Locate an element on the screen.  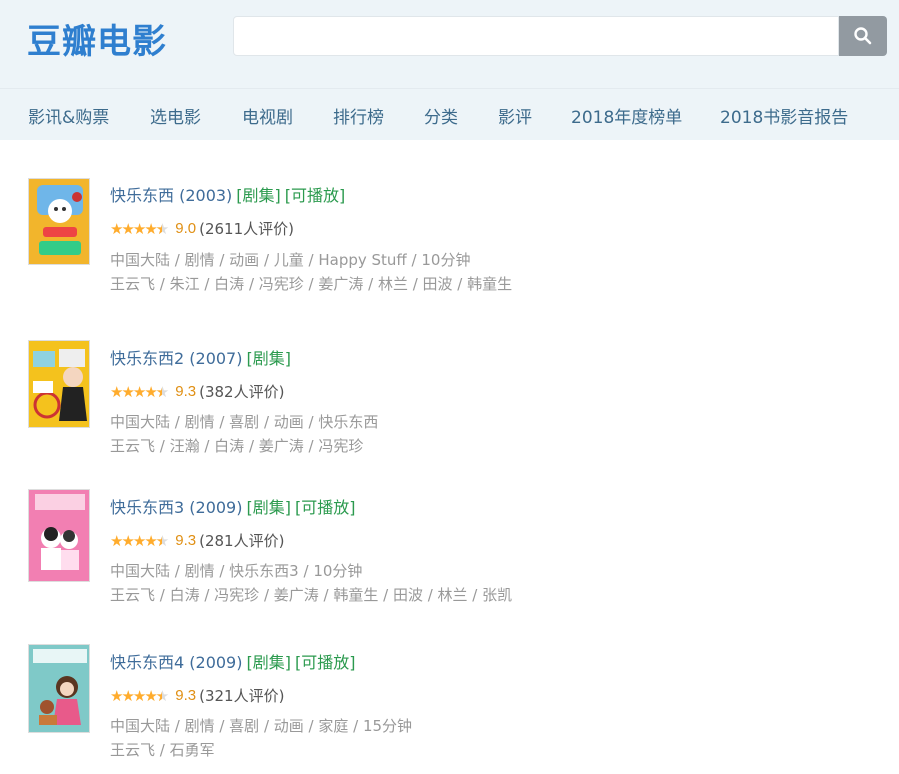
douban-movie-logo: 豆瓣电影 is located at coordinates (97, 38).